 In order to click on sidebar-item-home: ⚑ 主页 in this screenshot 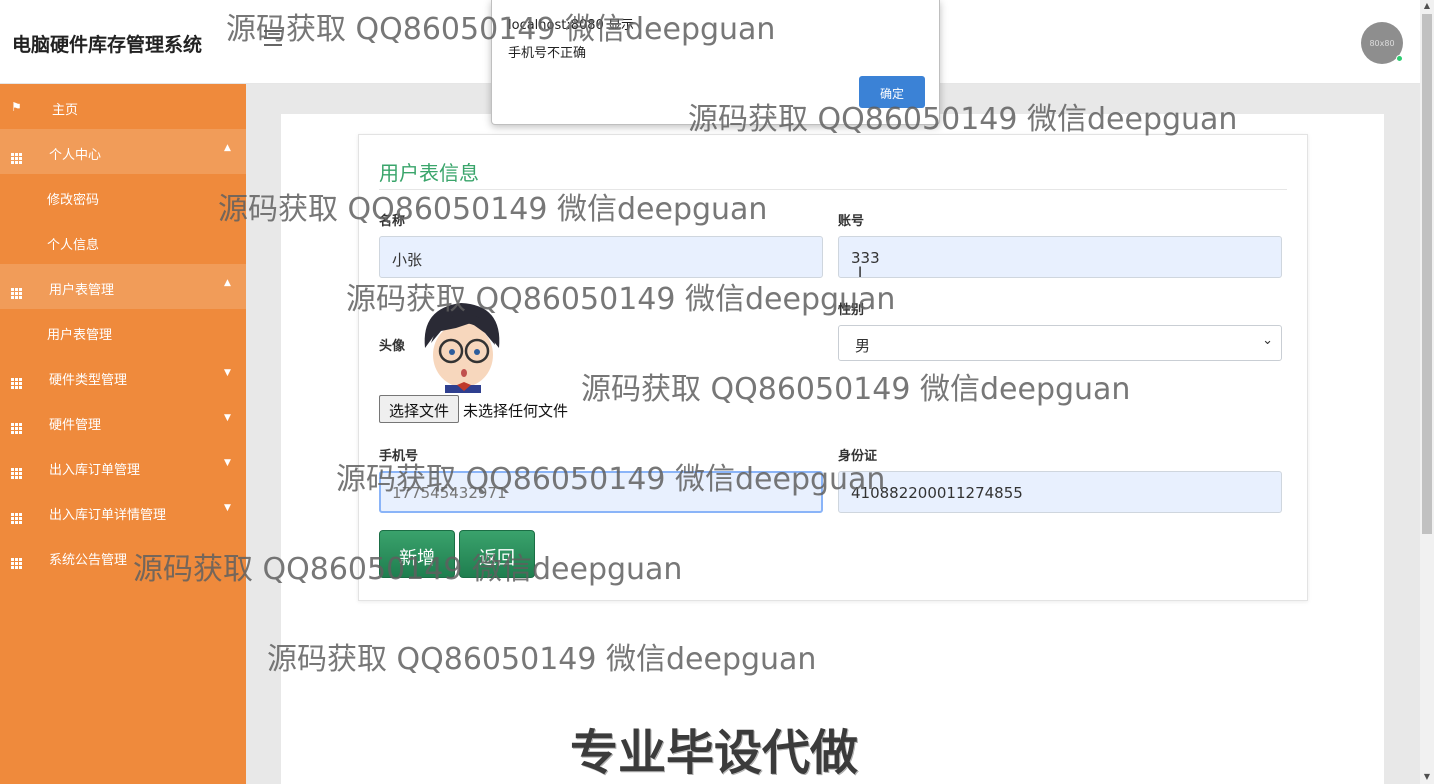, I will do `click(123, 106)`.